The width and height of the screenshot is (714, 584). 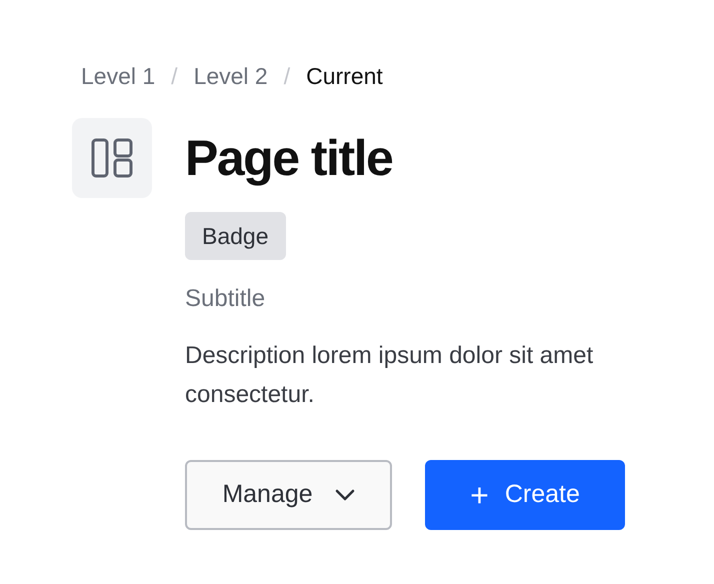 What do you see at coordinates (344, 495) in the screenshot?
I see `chevron-down-icon` at bounding box center [344, 495].